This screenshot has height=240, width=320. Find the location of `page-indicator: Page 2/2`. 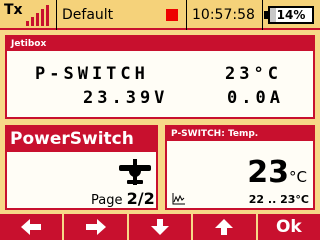

page-indicator: Page 2/2 is located at coordinates (123, 198).